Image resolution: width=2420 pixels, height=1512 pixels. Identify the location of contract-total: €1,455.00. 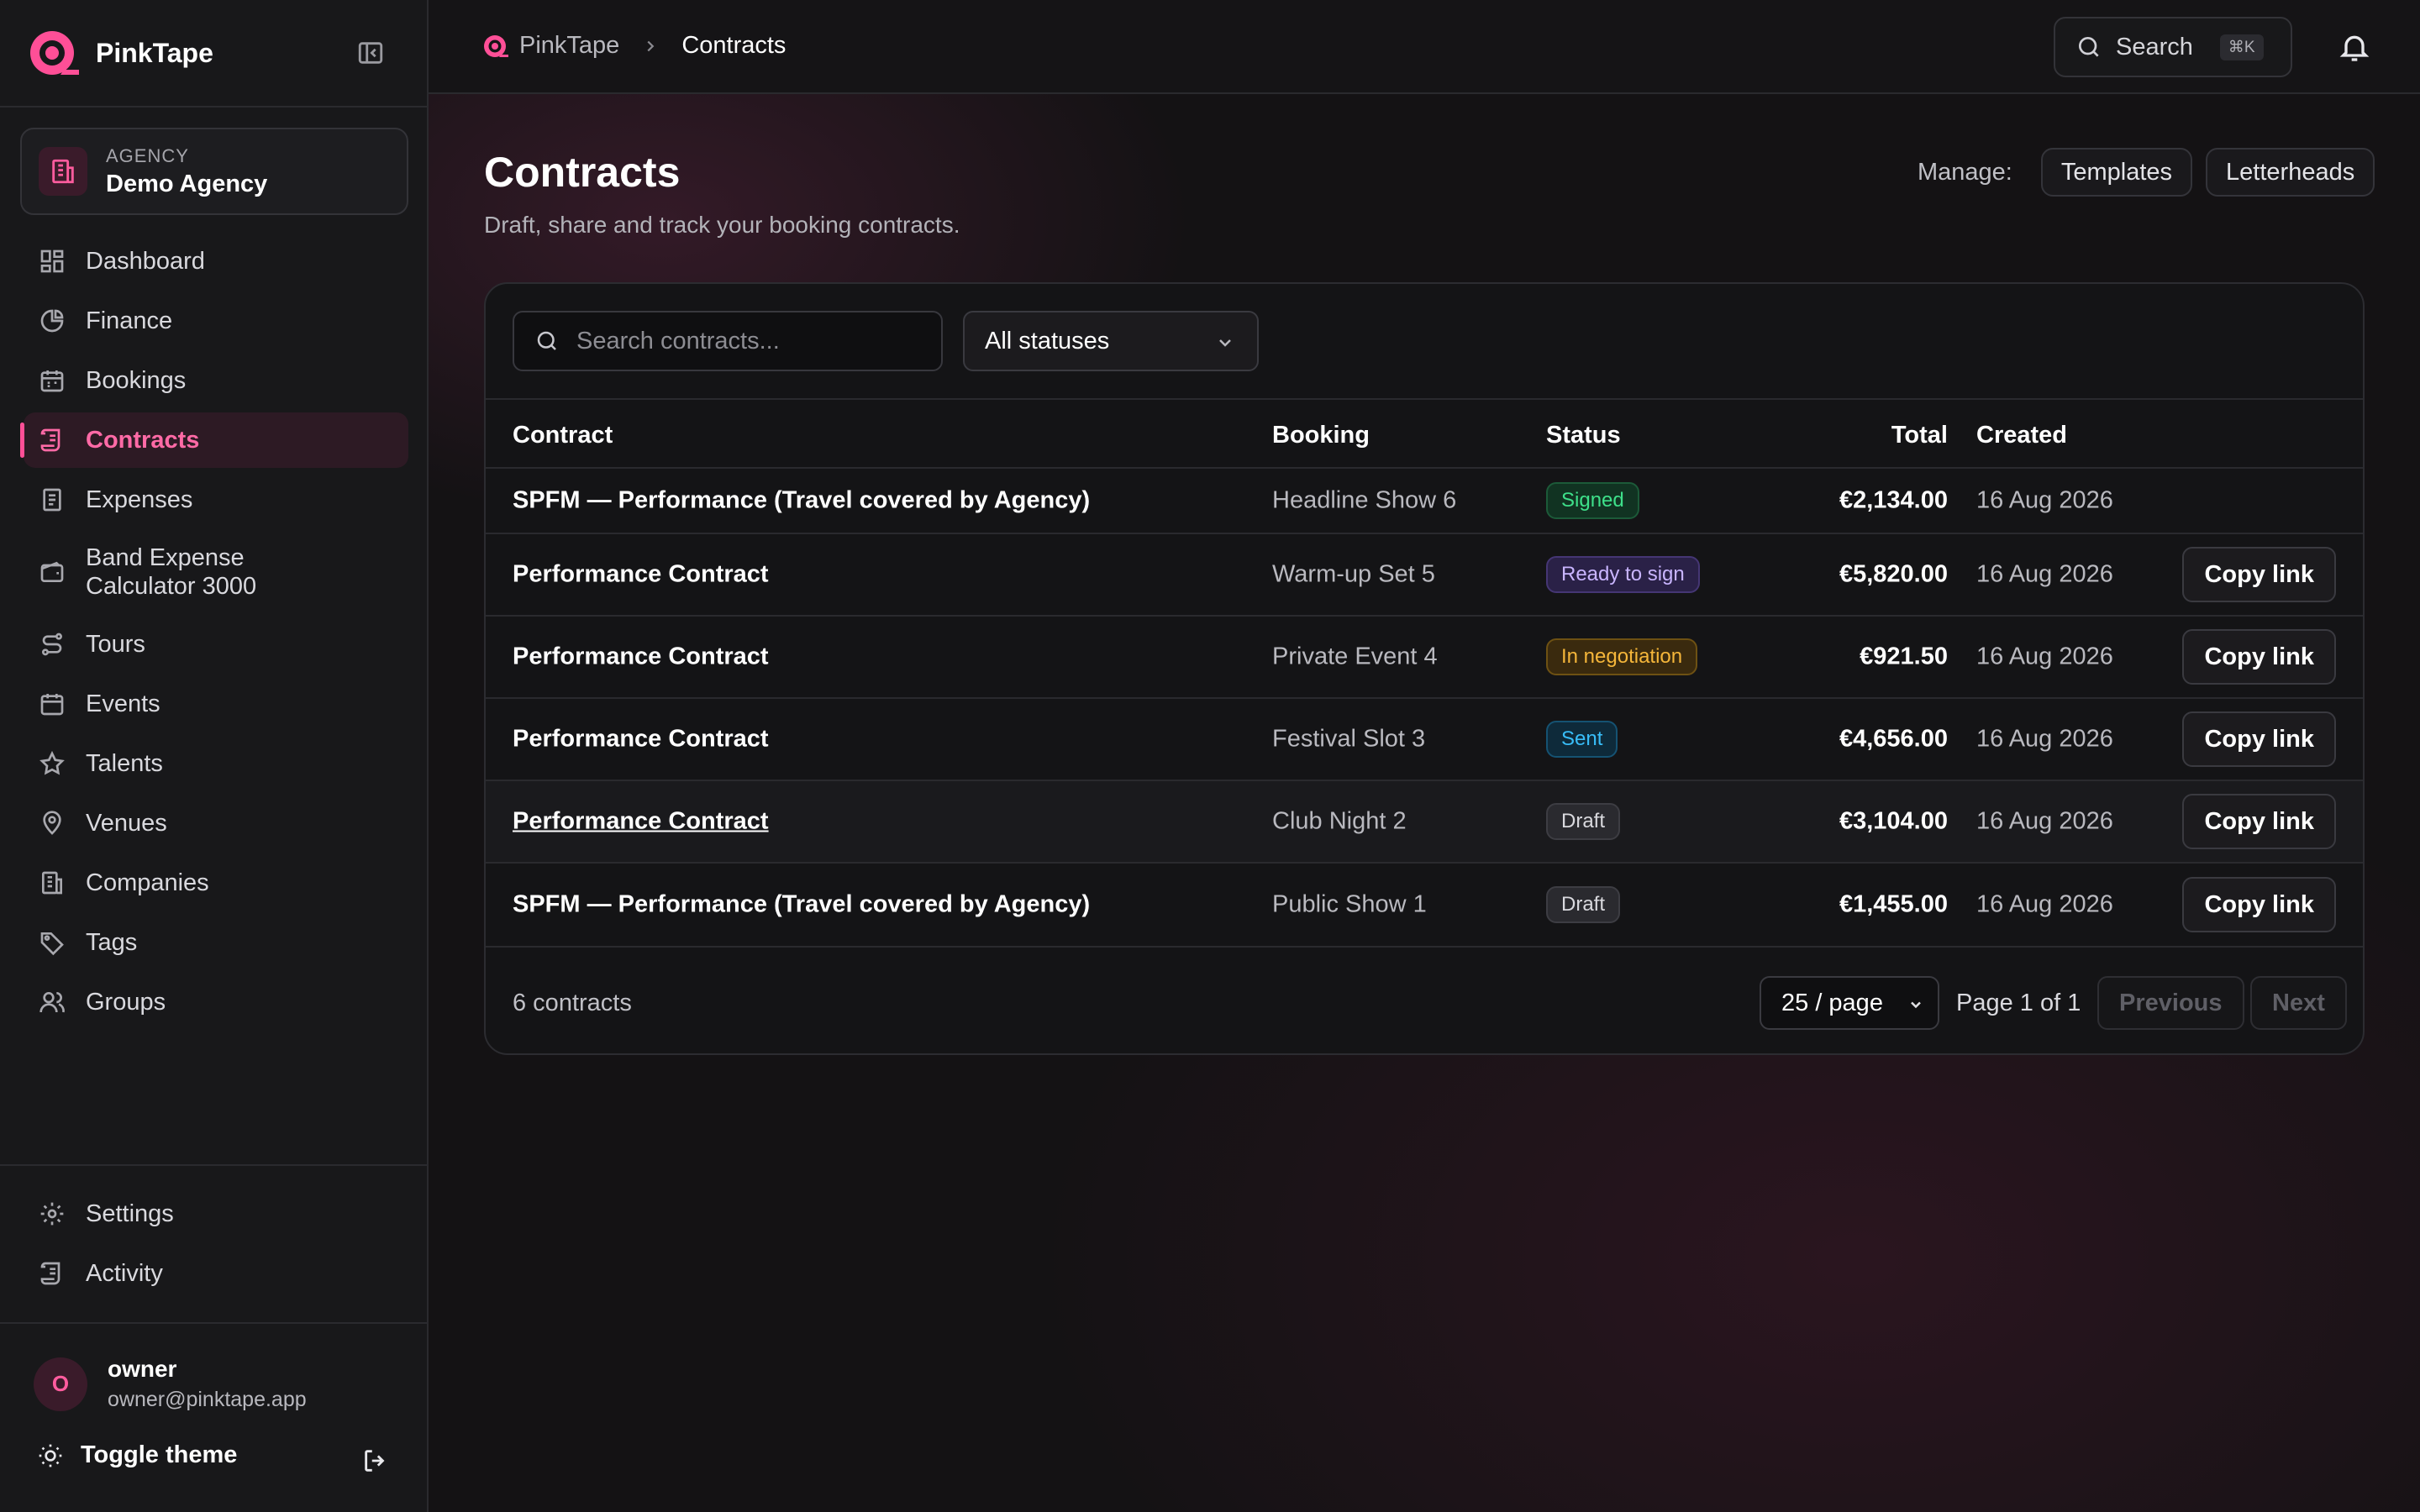
(1893, 904).